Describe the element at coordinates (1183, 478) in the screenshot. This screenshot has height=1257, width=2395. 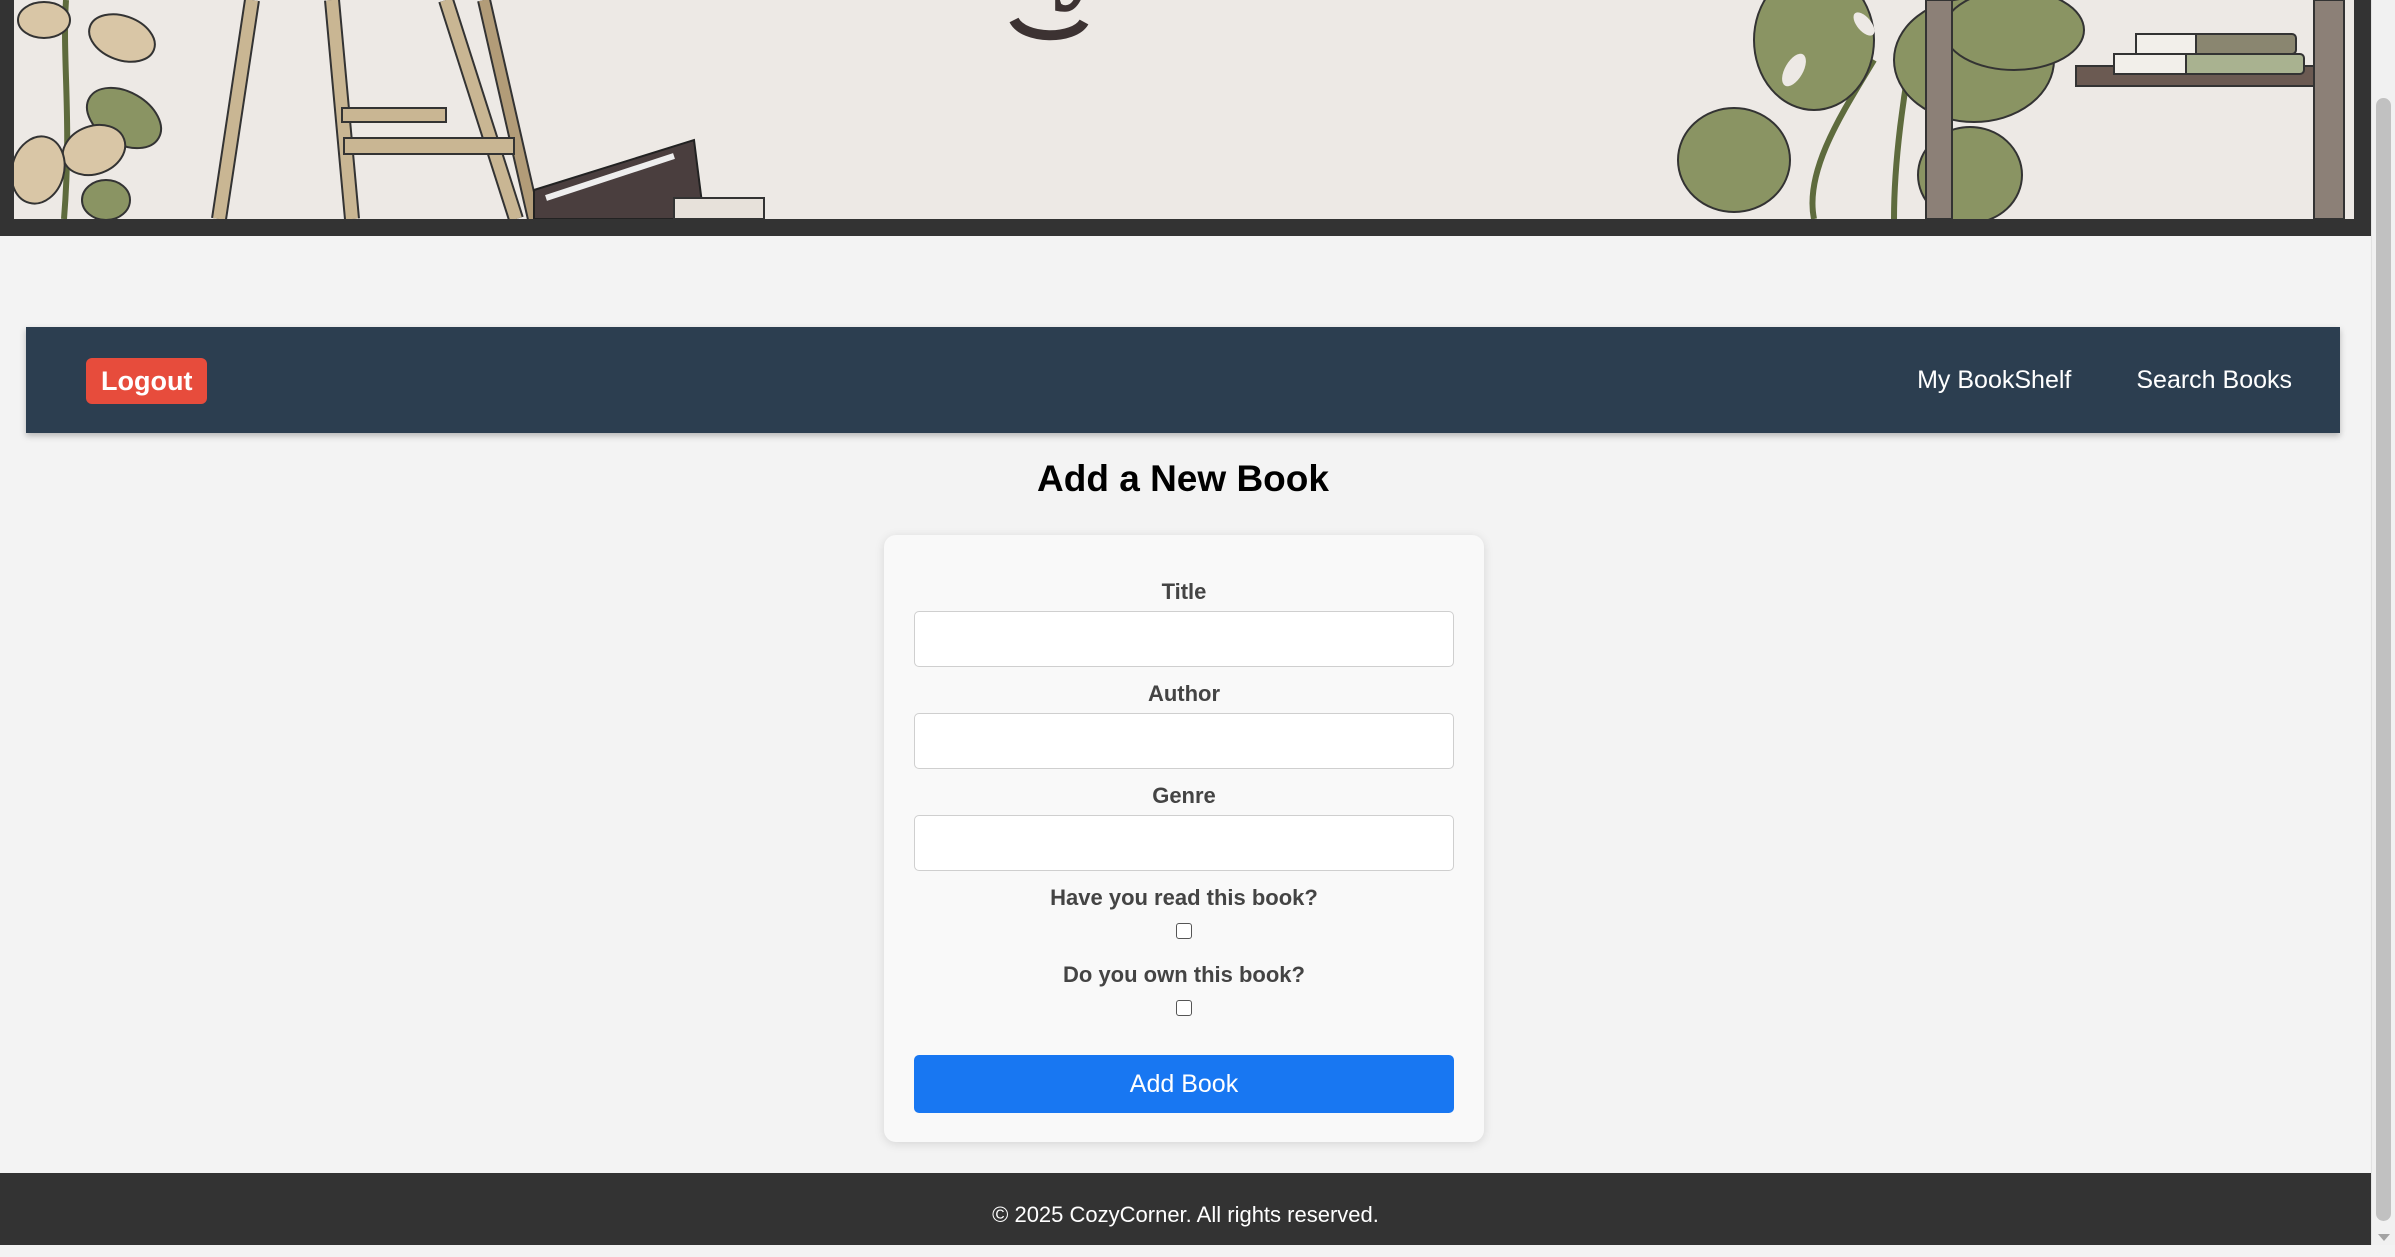
I see `page-title: Add a New Book` at that location.